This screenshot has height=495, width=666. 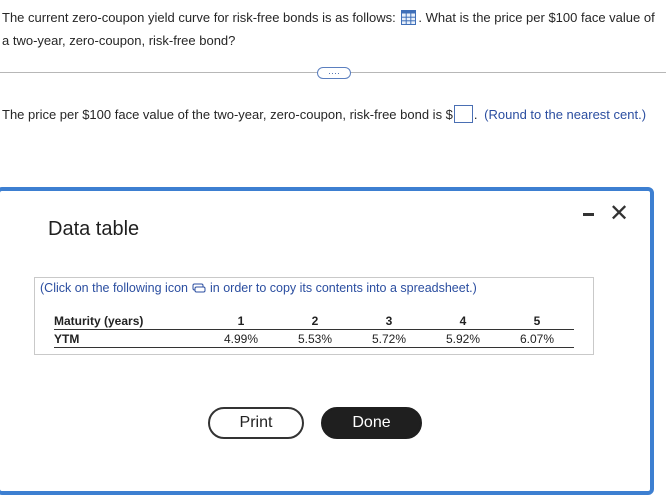 What do you see at coordinates (619, 214) in the screenshot?
I see `close-icon: ✕` at bounding box center [619, 214].